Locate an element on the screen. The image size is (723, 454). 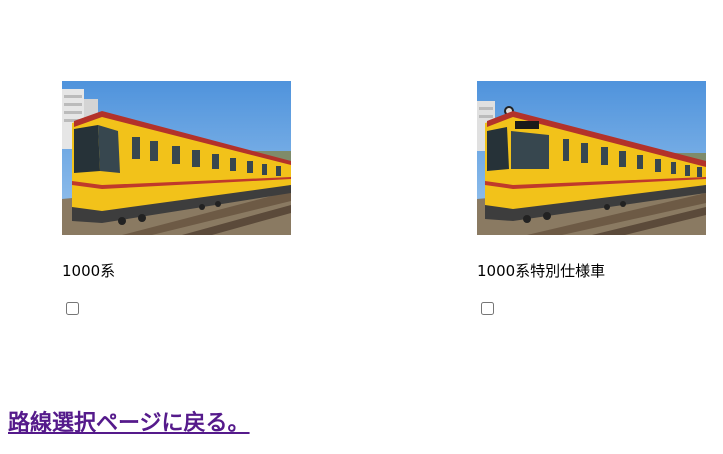
train-photo-1000-special is located at coordinates (591, 158).